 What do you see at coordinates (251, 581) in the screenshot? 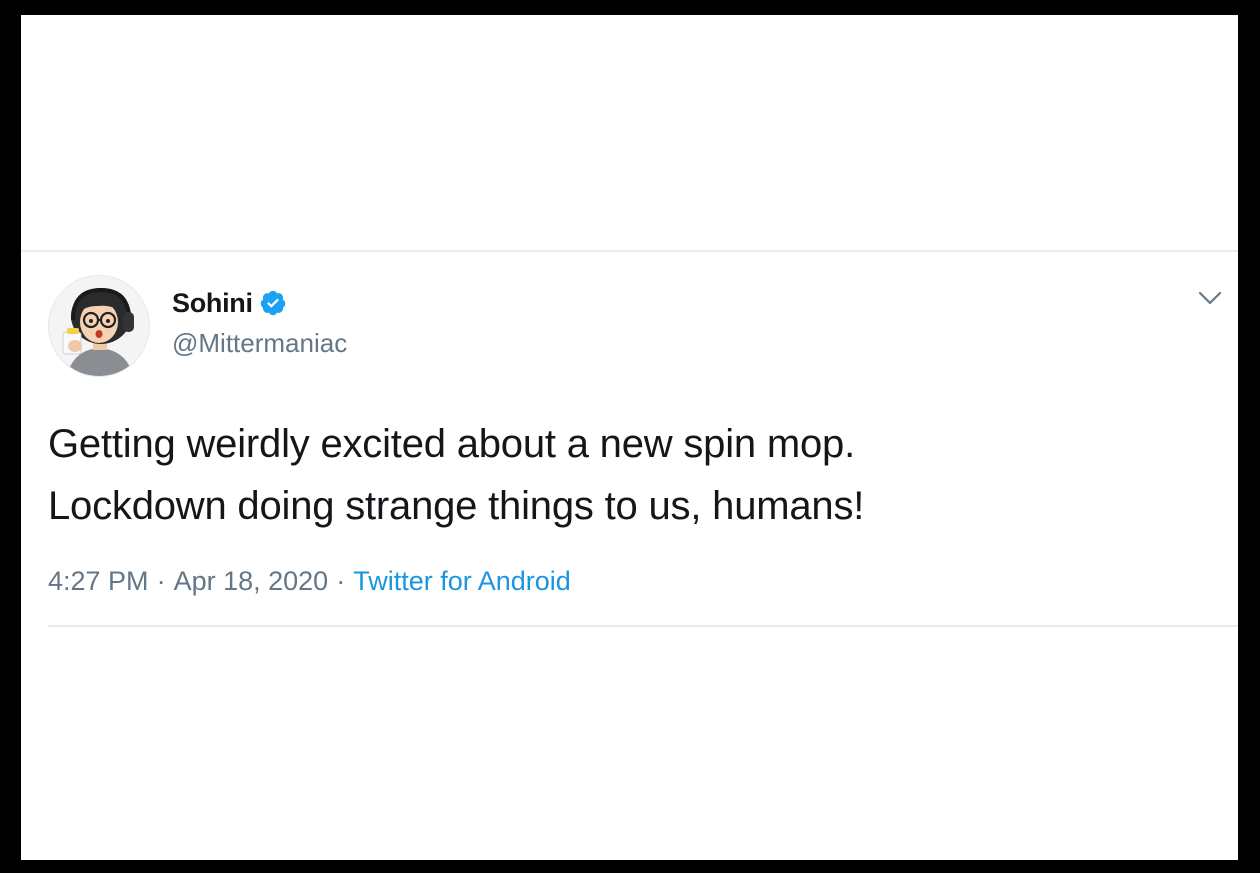
I see `tweet-date: Apr 18, 2020` at bounding box center [251, 581].